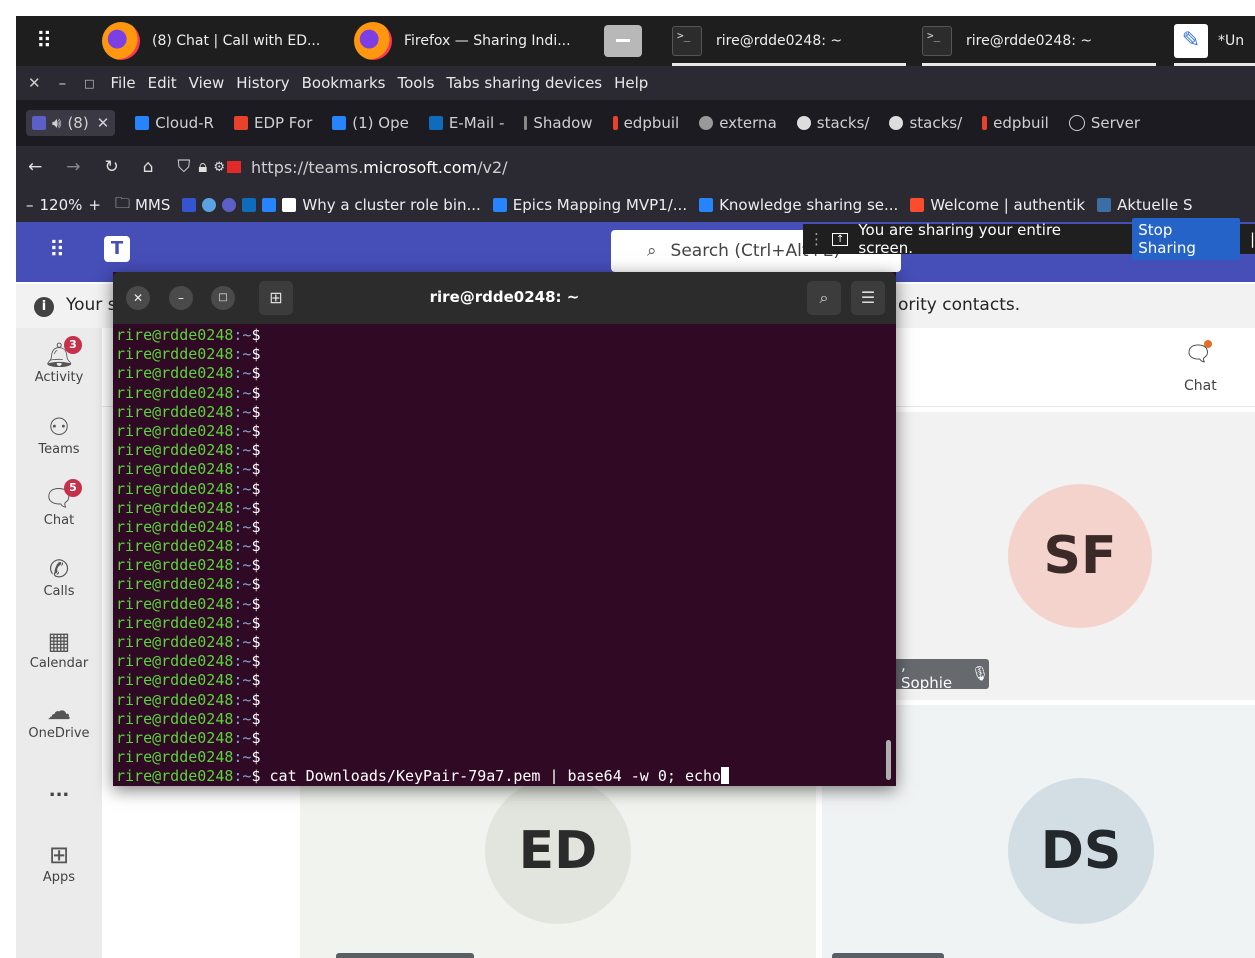 The height and width of the screenshot is (958, 1255). I want to click on rail-calls: ✆ Calls, so click(59, 576).